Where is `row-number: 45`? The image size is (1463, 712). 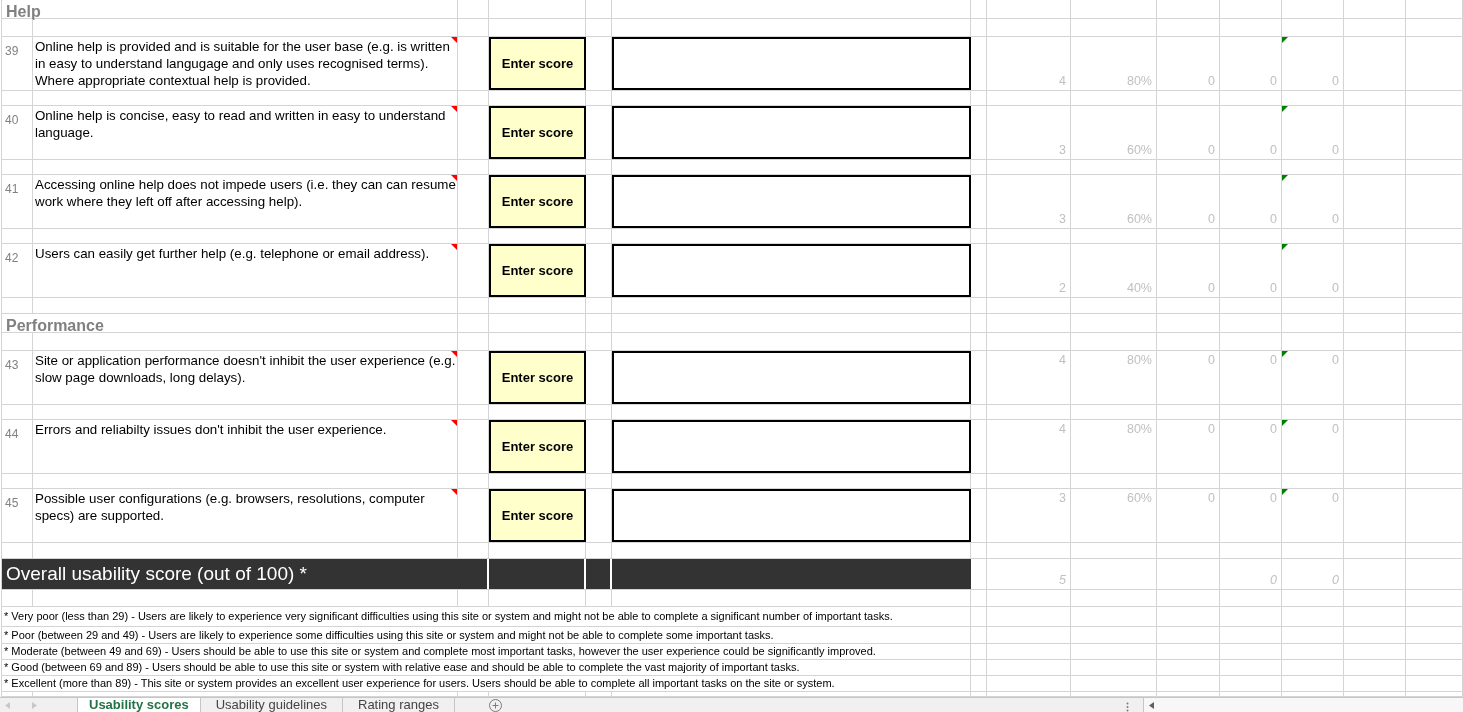
row-number: 45 is located at coordinates (12, 503).